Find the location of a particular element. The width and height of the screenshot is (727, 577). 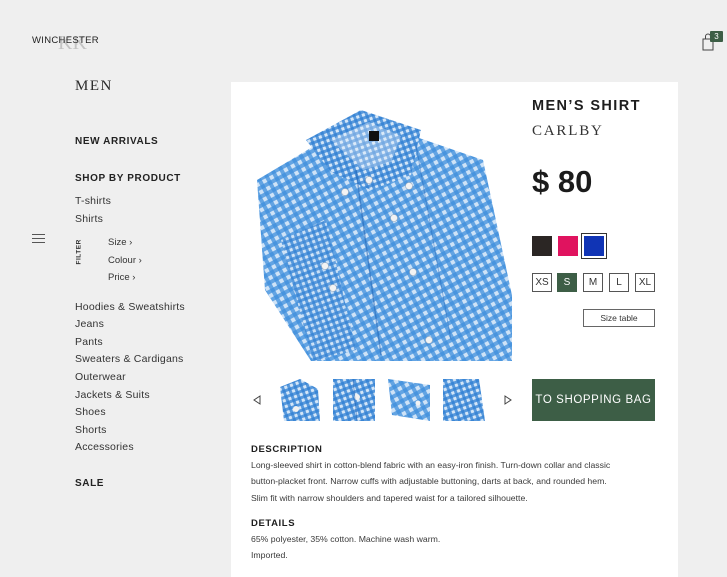

details-line: Imported. is located at coordinates (269, 555).